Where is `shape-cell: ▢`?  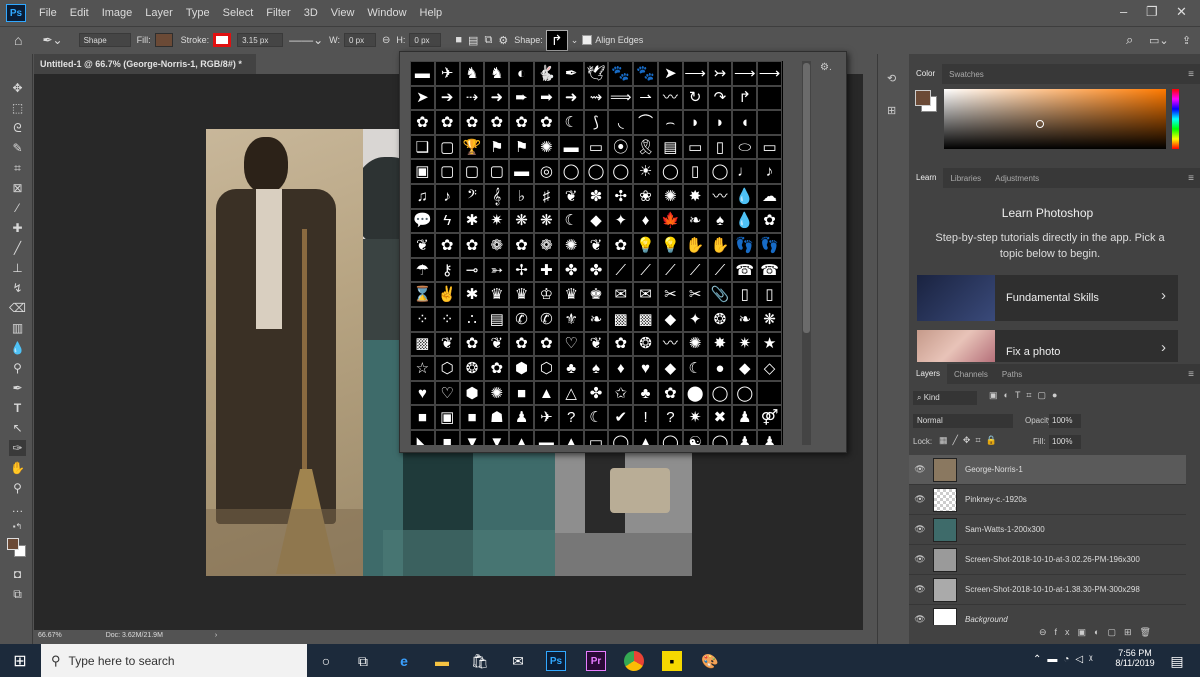 shape-cell: ▢ is located at coordinates (472, 171).